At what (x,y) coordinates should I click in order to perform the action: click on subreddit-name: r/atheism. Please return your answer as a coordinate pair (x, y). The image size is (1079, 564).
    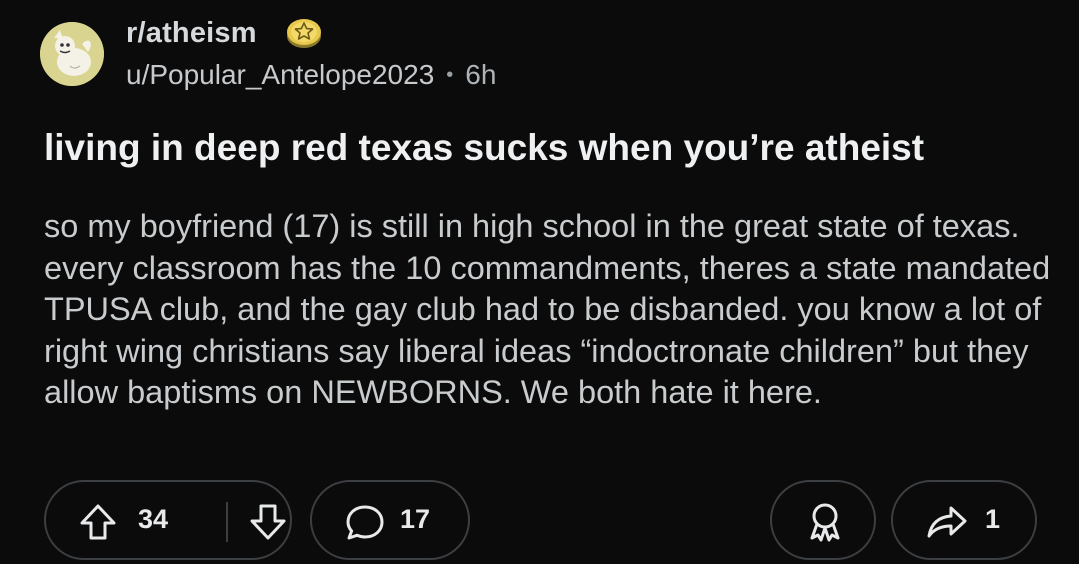
    Looking at the image, I should click on (191, 33).